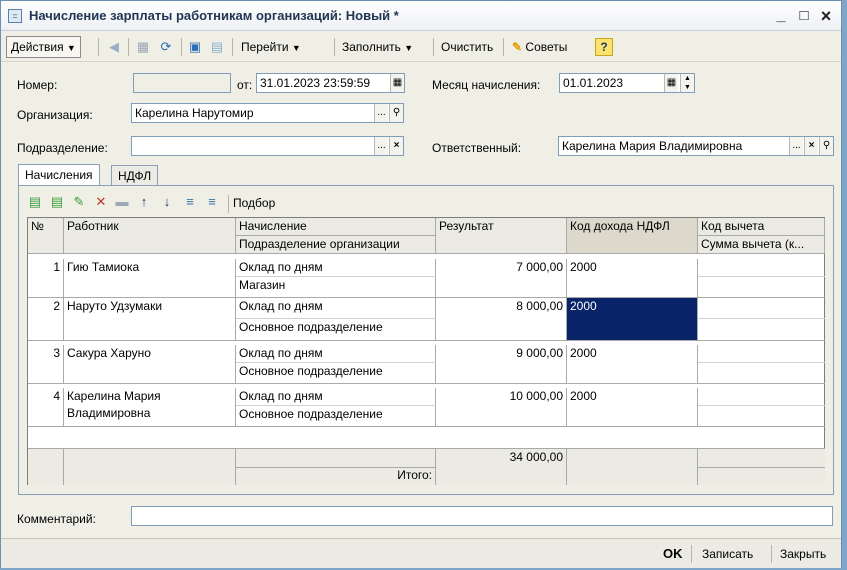 This screenshot has height=570, width=847. Describe the element at coordinates (150, 278) in the screenshot. I see `employee-cell: Гию Тамиока` at that location.